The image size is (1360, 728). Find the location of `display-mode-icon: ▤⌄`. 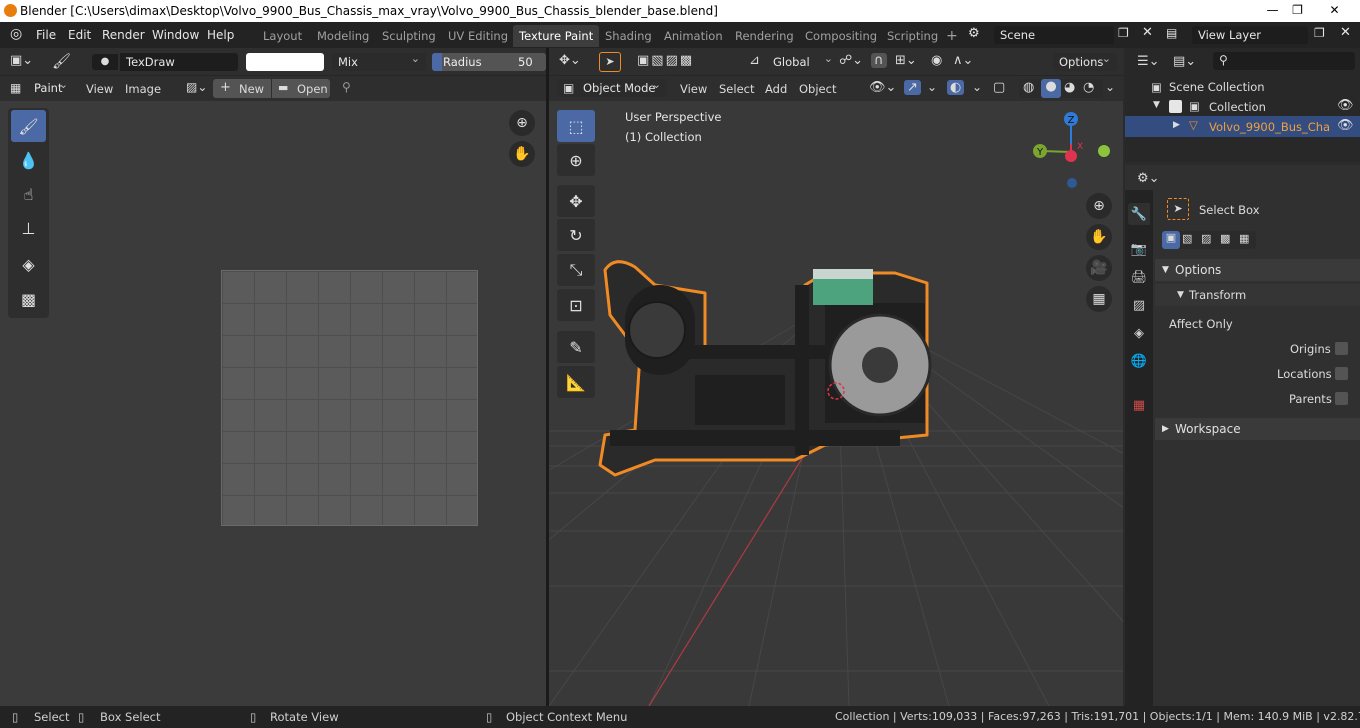

display-mode-icon: ▤⌄ is located at coordinates (1184, 61).